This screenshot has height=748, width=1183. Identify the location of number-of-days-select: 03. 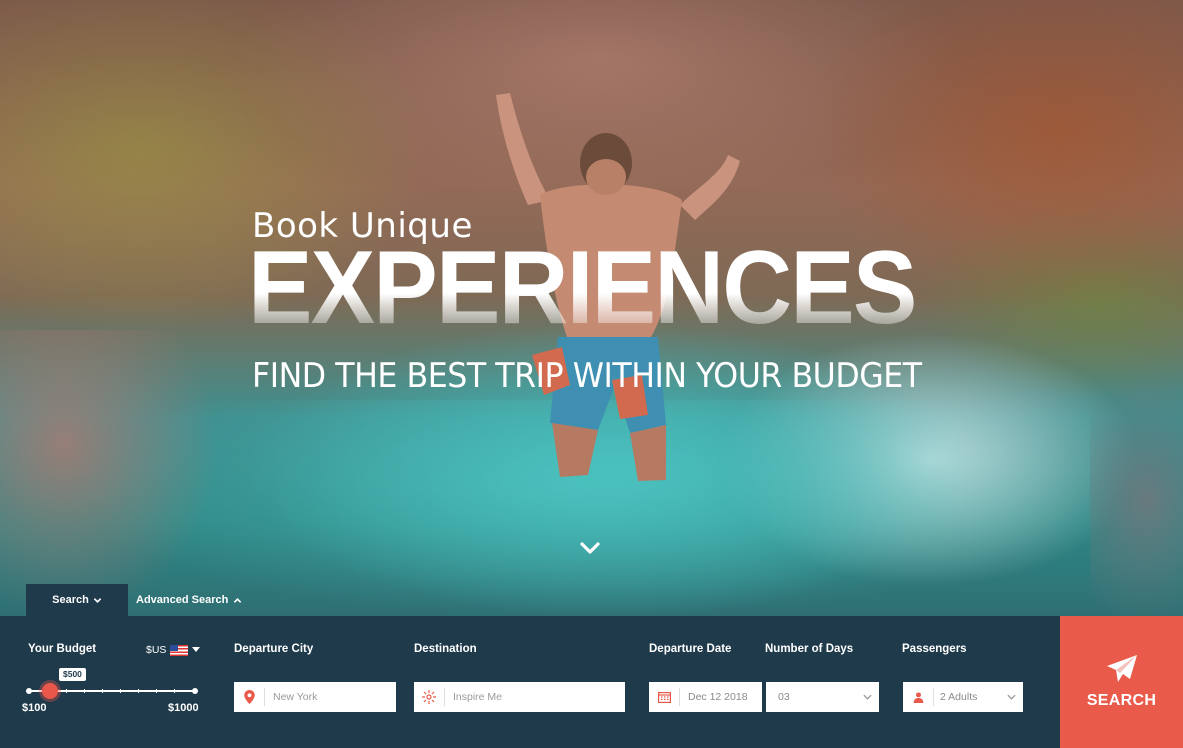
(822, 697).